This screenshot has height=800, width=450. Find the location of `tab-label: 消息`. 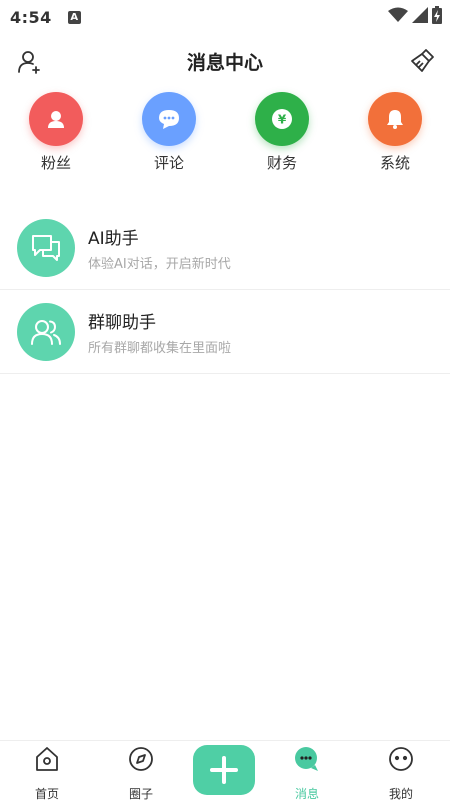

tab-label: 消息 is located at coordinates (306, 793).